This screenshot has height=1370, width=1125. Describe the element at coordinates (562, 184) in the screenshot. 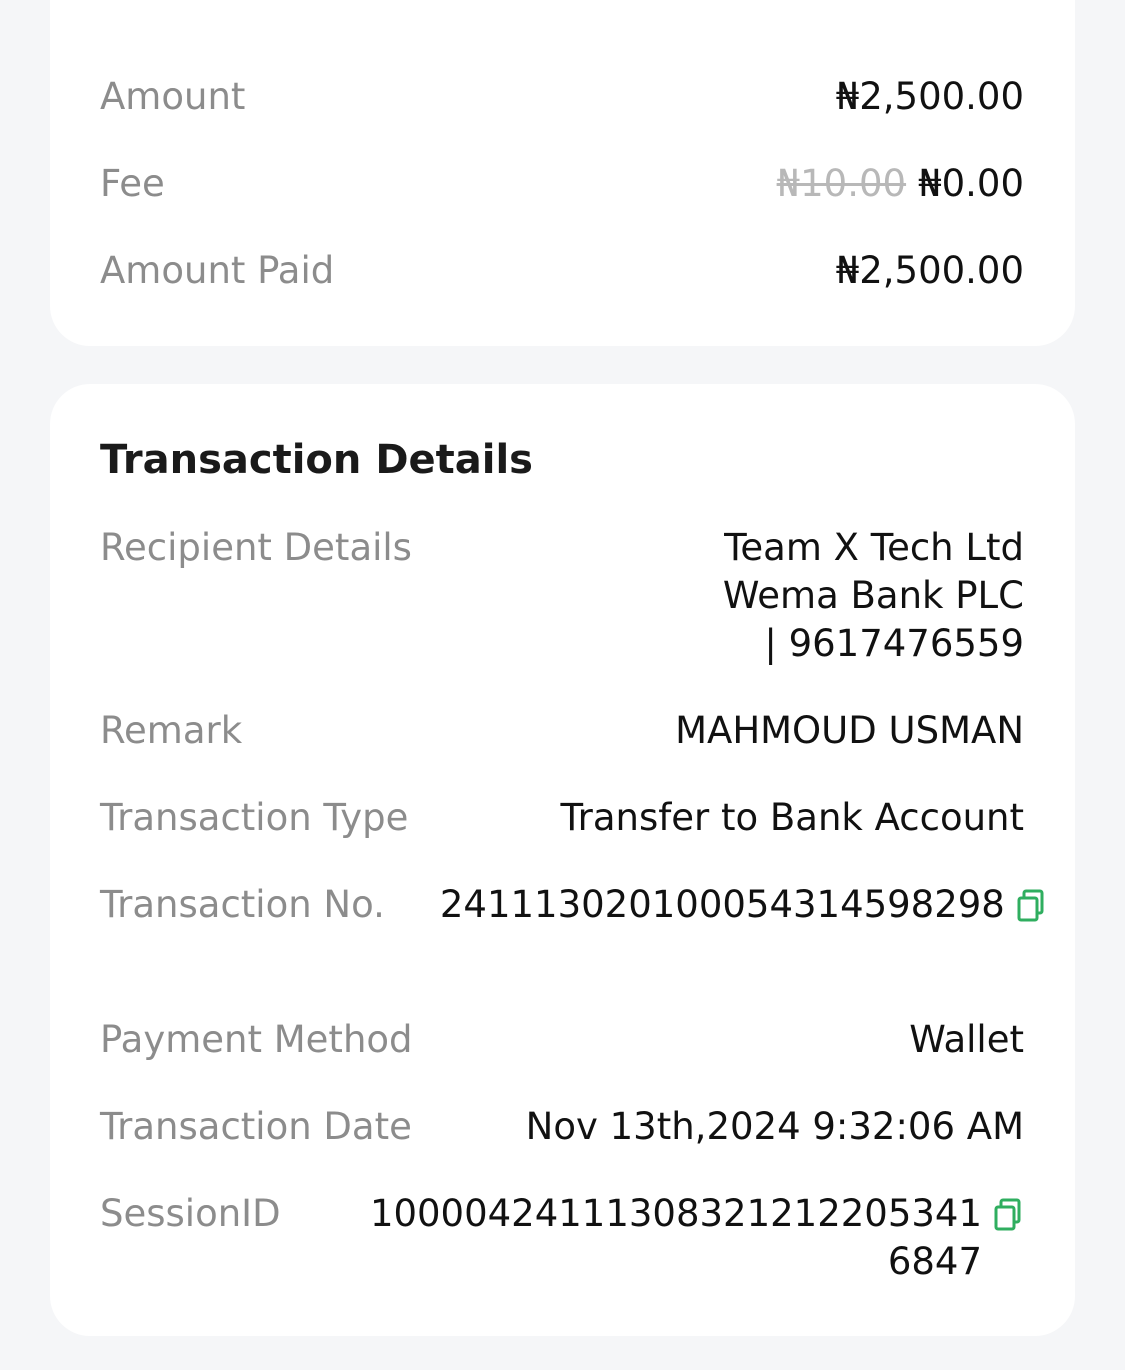

I see `fee-row: Fee ₦10.00 ₦0.00` at that location.